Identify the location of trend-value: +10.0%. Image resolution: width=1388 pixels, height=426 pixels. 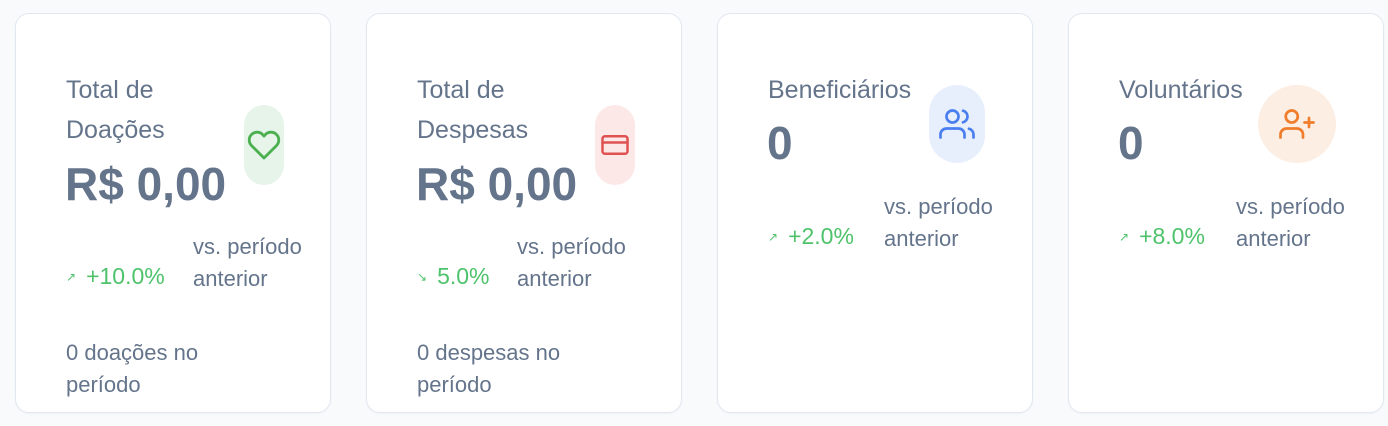
(125, 276).